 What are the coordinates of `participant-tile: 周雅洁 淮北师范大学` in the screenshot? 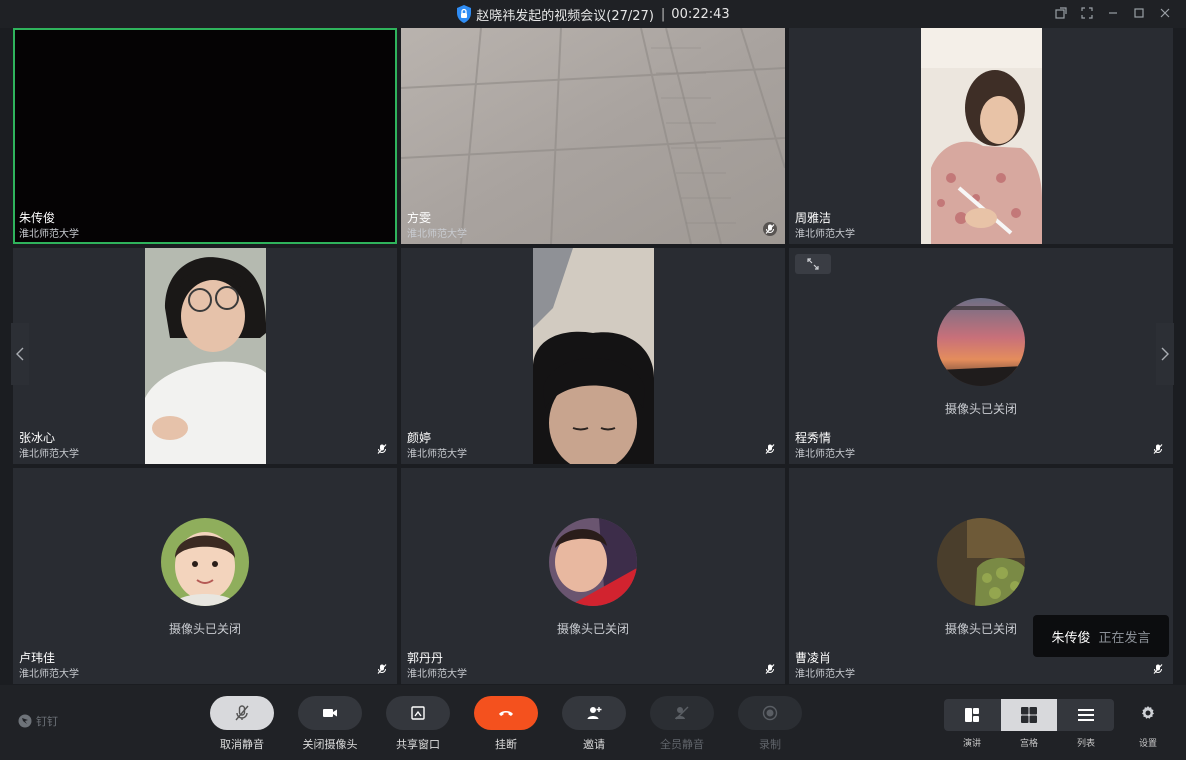 It's located at (981, 136).